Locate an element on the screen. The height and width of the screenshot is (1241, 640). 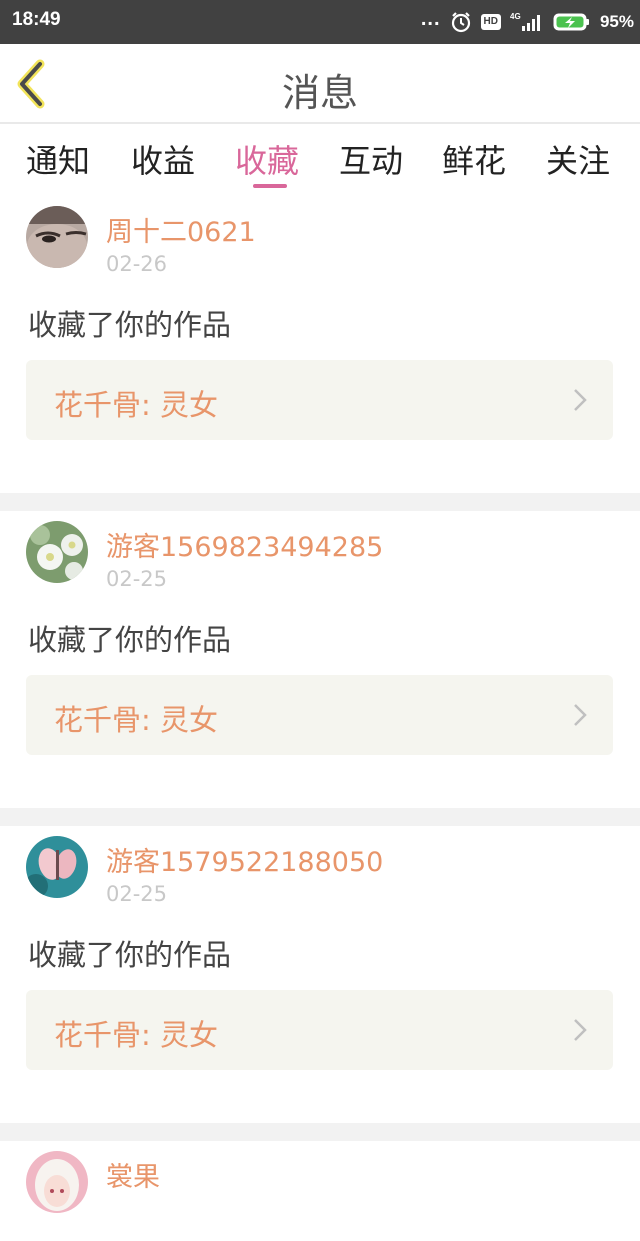
tab-interaction: 互动 is located at coordinates (371, 159).